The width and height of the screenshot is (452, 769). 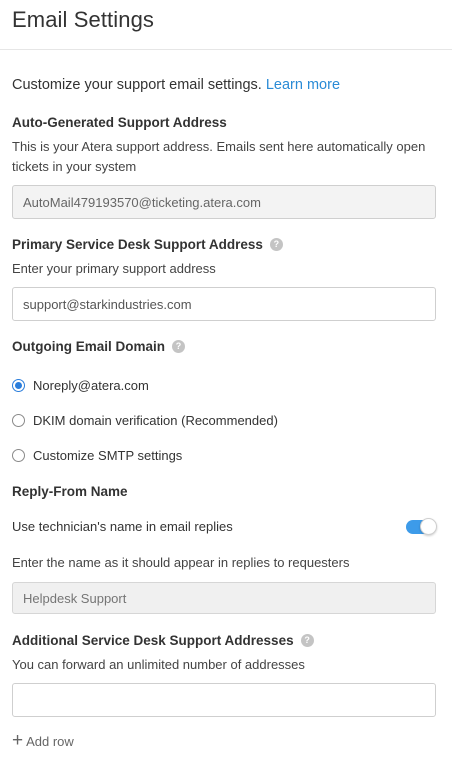 I want to click on technician-name-toggle, so click(x=421, y=526).